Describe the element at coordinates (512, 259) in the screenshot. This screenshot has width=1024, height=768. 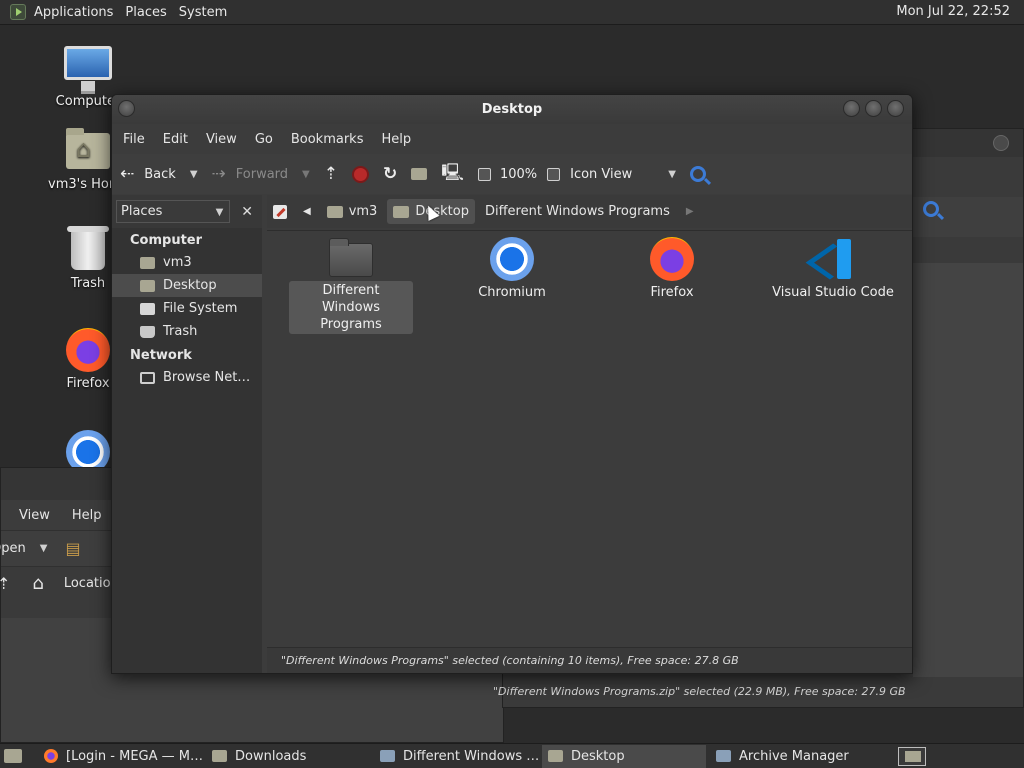
I see `chromium-icon` at that location.